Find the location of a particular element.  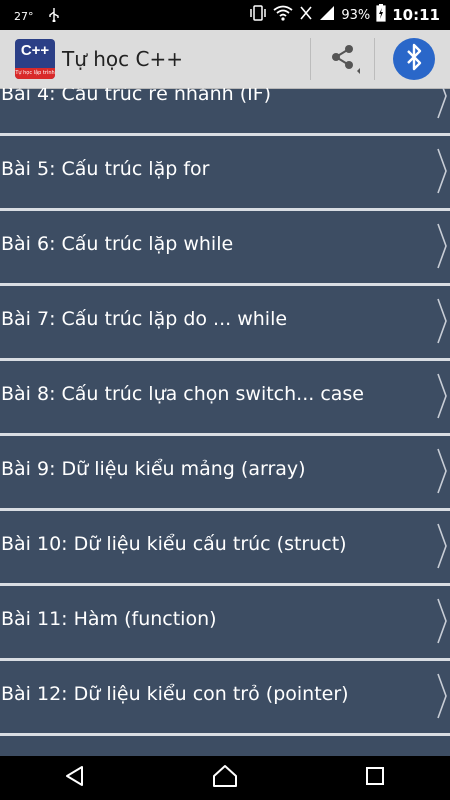

lesson-label: Bài 11: Hàm (function) is located at coordinates (109, 619).